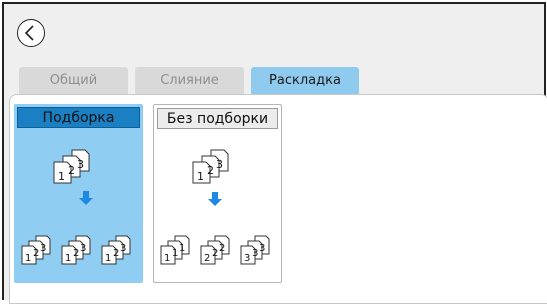 The height and width of the screenshot is (304, 547). What do you see at coordinates (73, 80) in the screenshot?
I see `tab-general: Общий` at bounding box center [73, 80].